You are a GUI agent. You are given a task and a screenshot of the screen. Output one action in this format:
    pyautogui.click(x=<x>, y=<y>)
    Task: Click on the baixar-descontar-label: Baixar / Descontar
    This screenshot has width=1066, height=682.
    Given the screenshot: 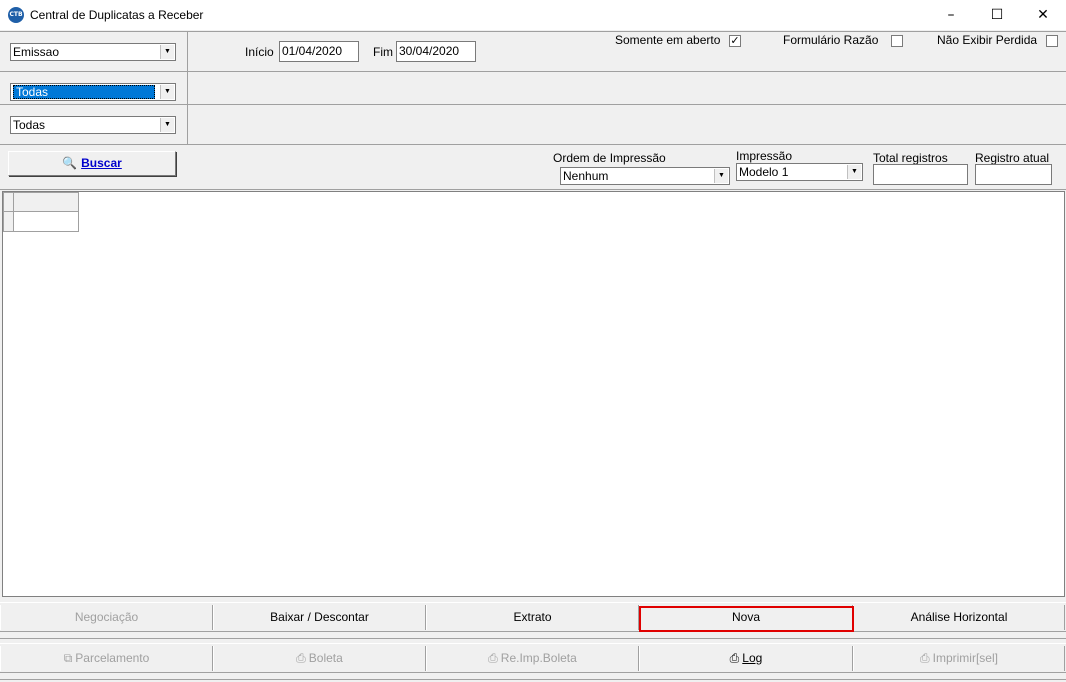 What is the action you would take?
    pyautogui.click(x=319, y=617)
    